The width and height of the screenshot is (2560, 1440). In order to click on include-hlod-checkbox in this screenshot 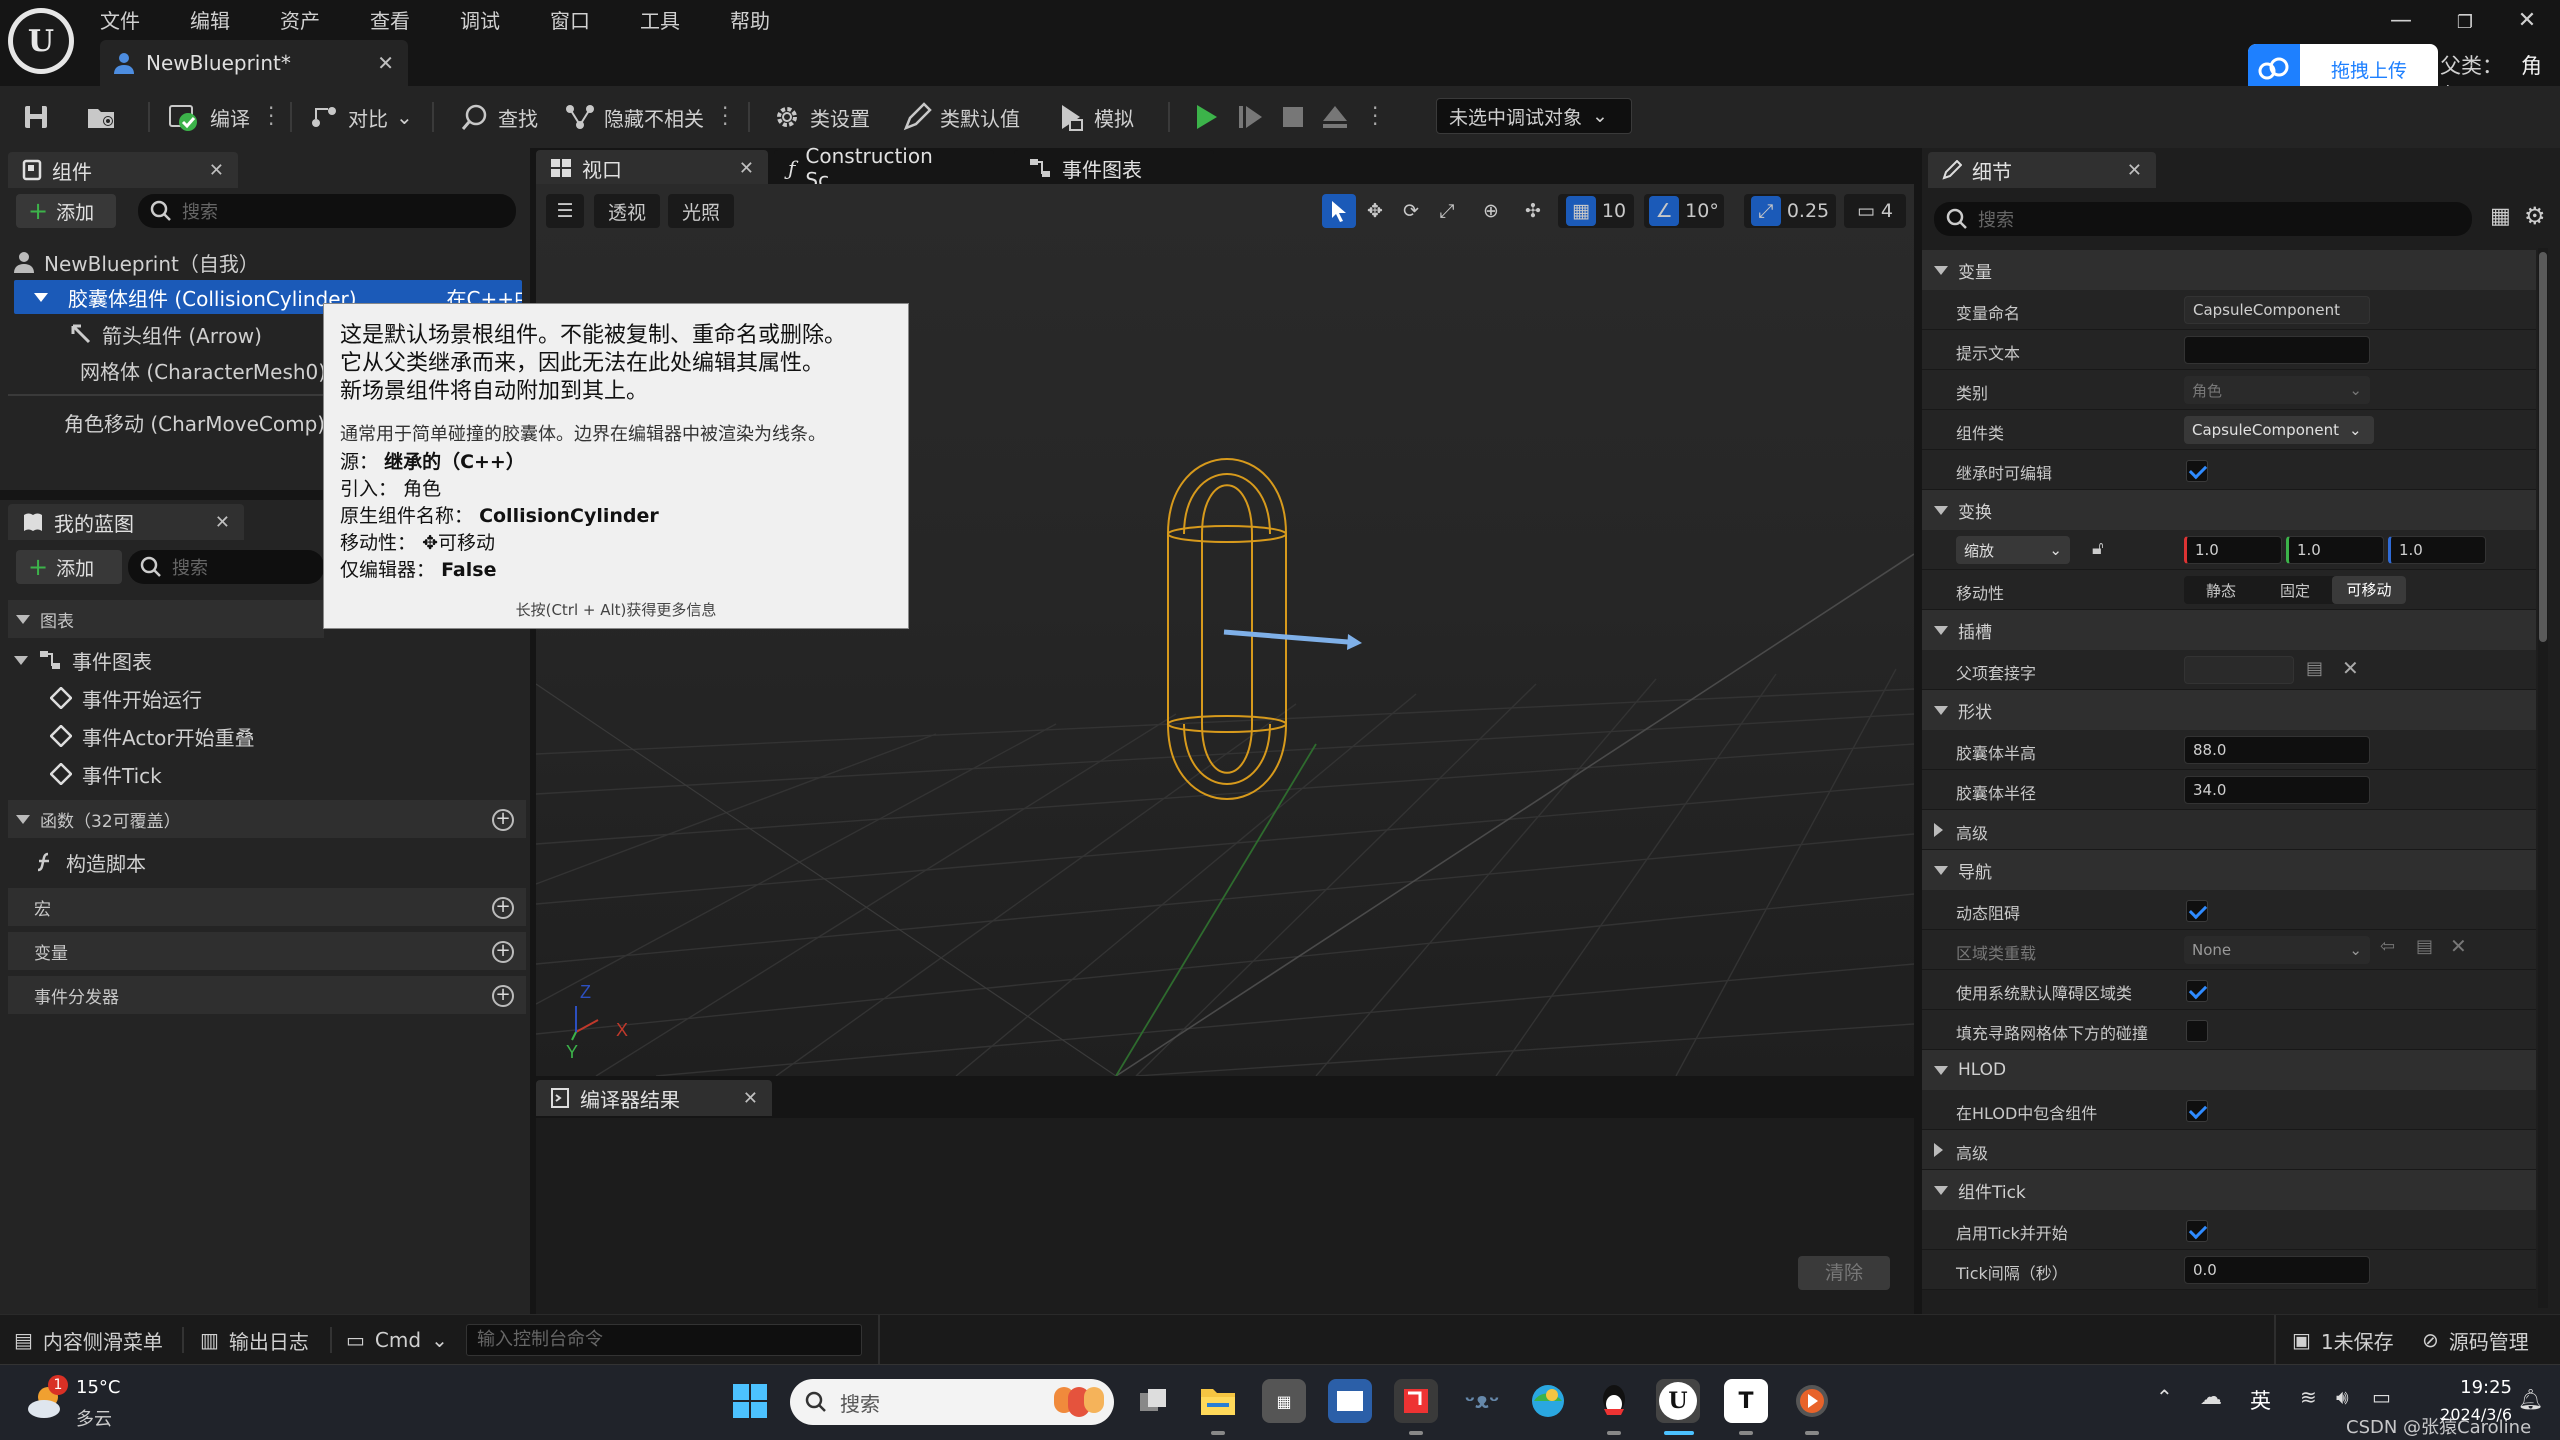, I will do `click(2197, 1111)`.